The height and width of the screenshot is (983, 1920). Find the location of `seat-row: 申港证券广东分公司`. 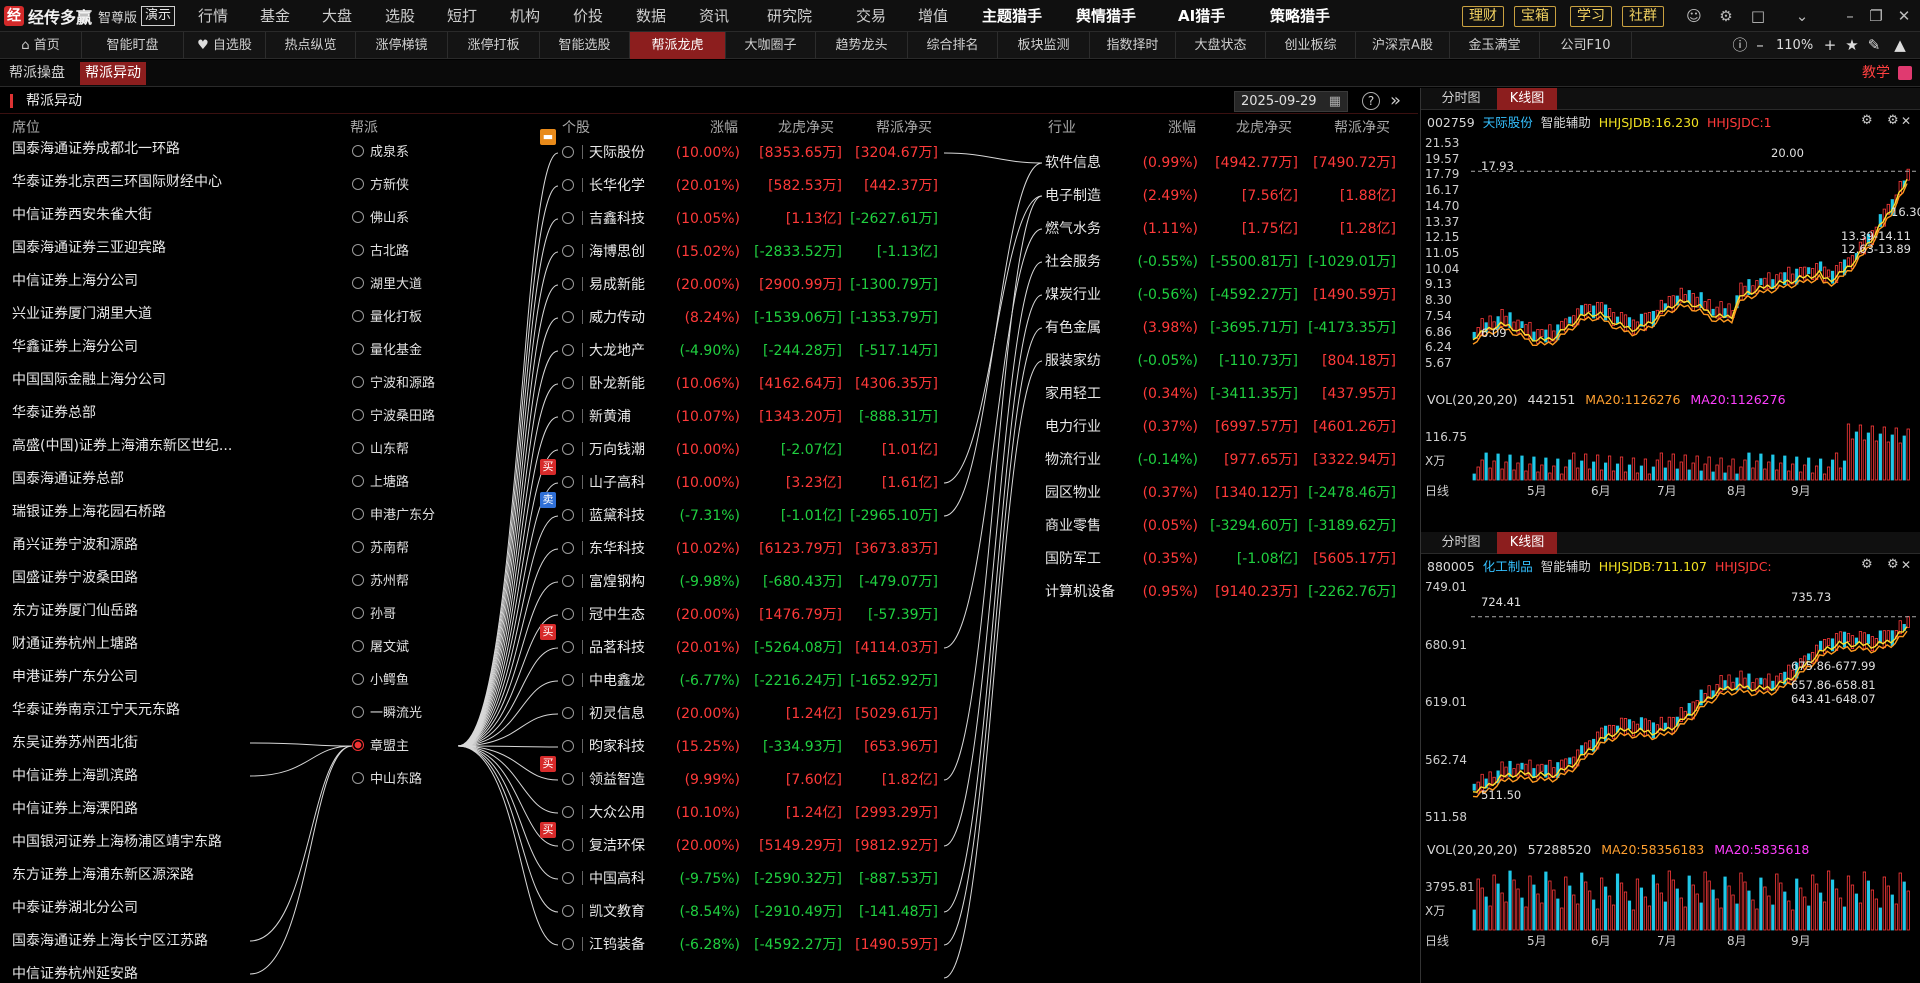

seat-row: 申港证券广东分公司 is located at coordinates (75, 677).